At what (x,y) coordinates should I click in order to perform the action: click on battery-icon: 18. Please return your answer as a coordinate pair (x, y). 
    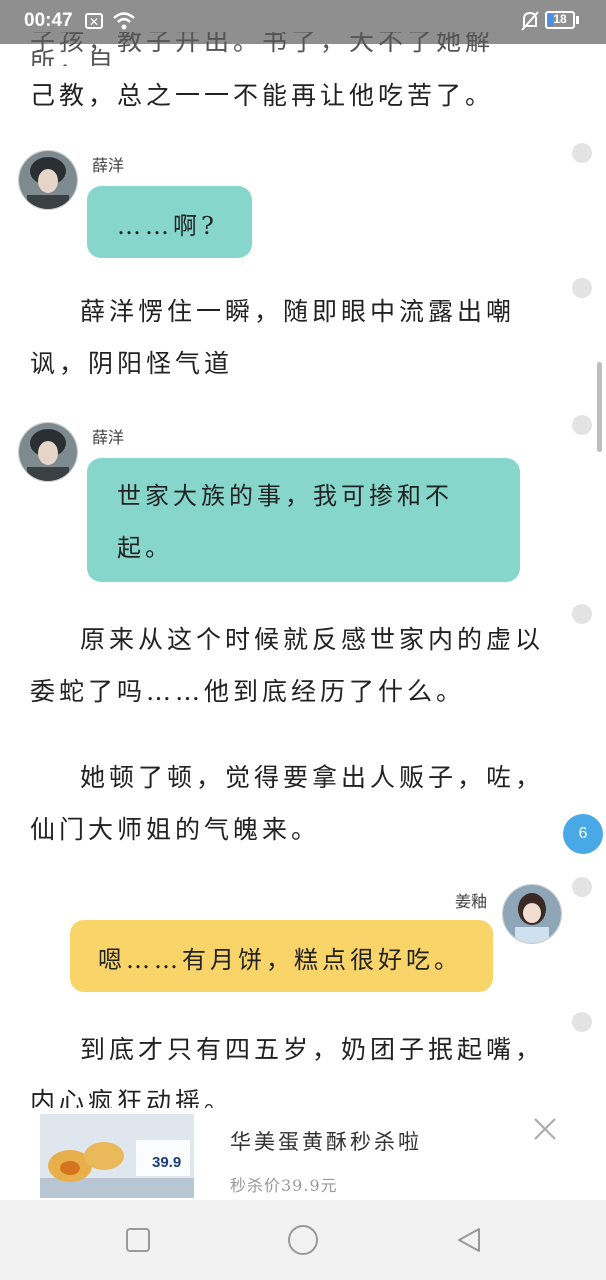
    Looking at the image, I should click on (560, 20).